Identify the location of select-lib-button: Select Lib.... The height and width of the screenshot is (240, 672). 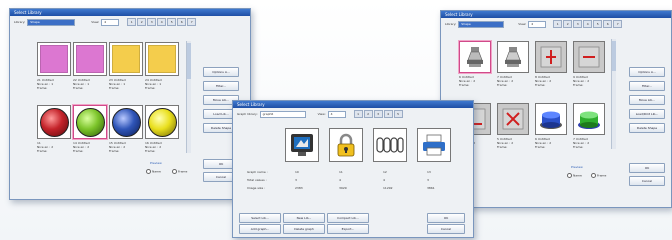
(260, 218).